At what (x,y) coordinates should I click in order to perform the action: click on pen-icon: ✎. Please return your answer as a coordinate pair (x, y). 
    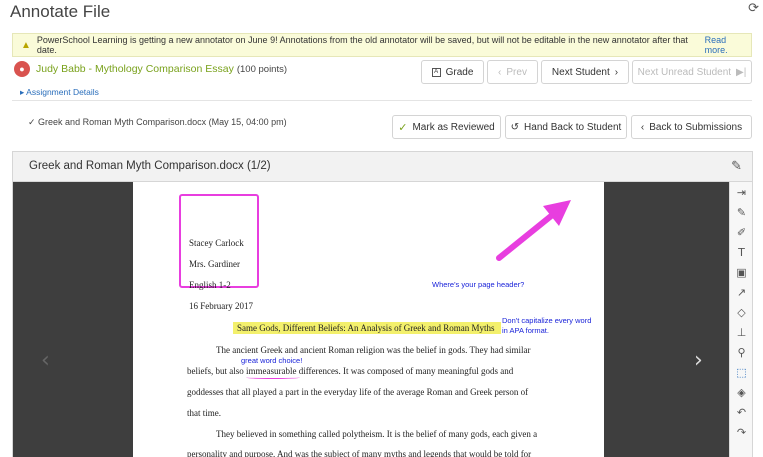
    Looking at the image, I should click on (741, 215).